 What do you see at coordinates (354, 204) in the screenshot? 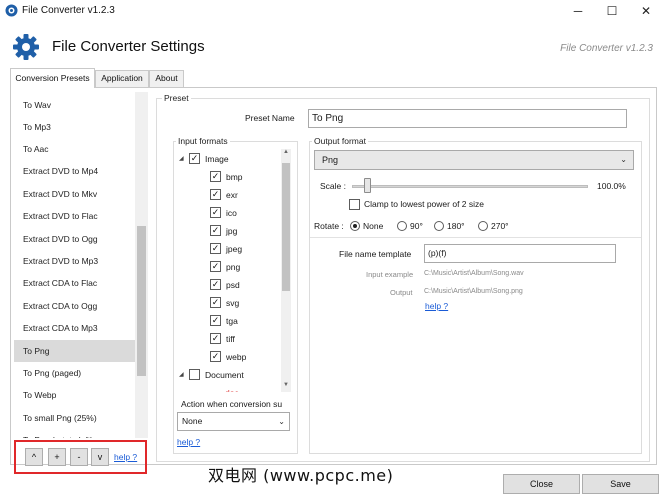
I see `clamp-checkbox` at bounding box center [354, 204].